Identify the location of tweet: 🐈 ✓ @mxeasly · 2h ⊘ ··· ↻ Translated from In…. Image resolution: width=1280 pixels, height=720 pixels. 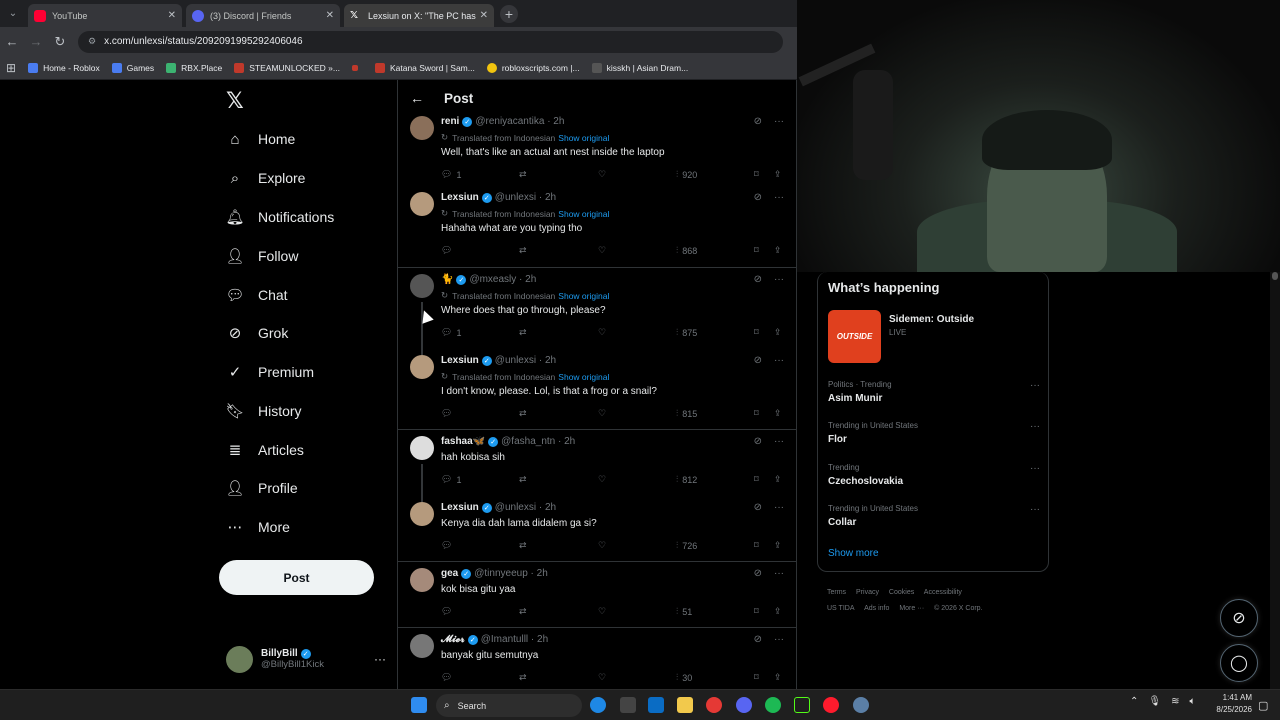
(597, 311).